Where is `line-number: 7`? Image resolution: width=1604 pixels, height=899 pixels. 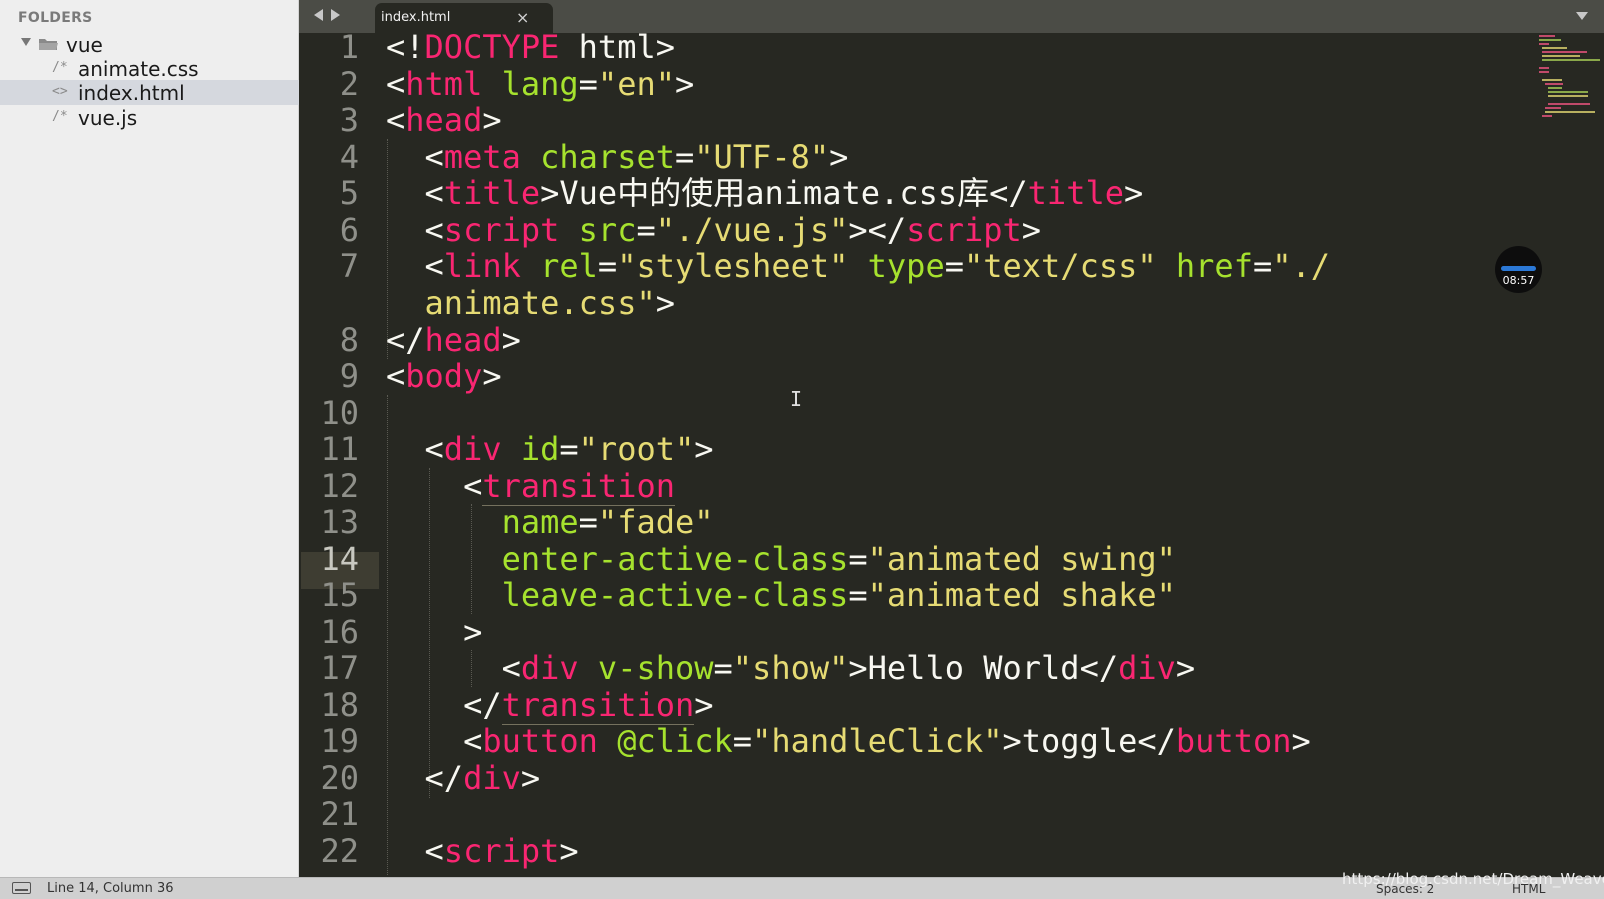
line-number: 7 is located at coordinates (349, 266).